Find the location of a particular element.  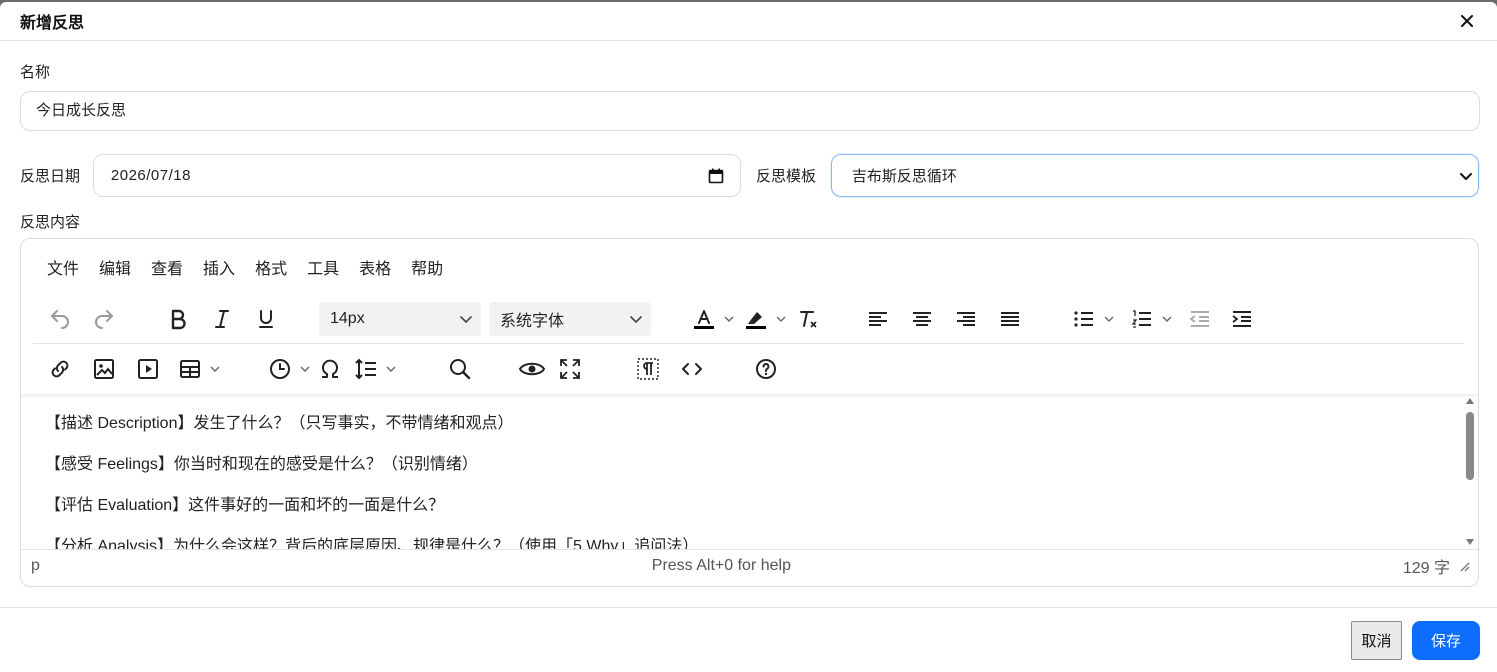

save-button: 保存 is located at coordinates (1446, 640).